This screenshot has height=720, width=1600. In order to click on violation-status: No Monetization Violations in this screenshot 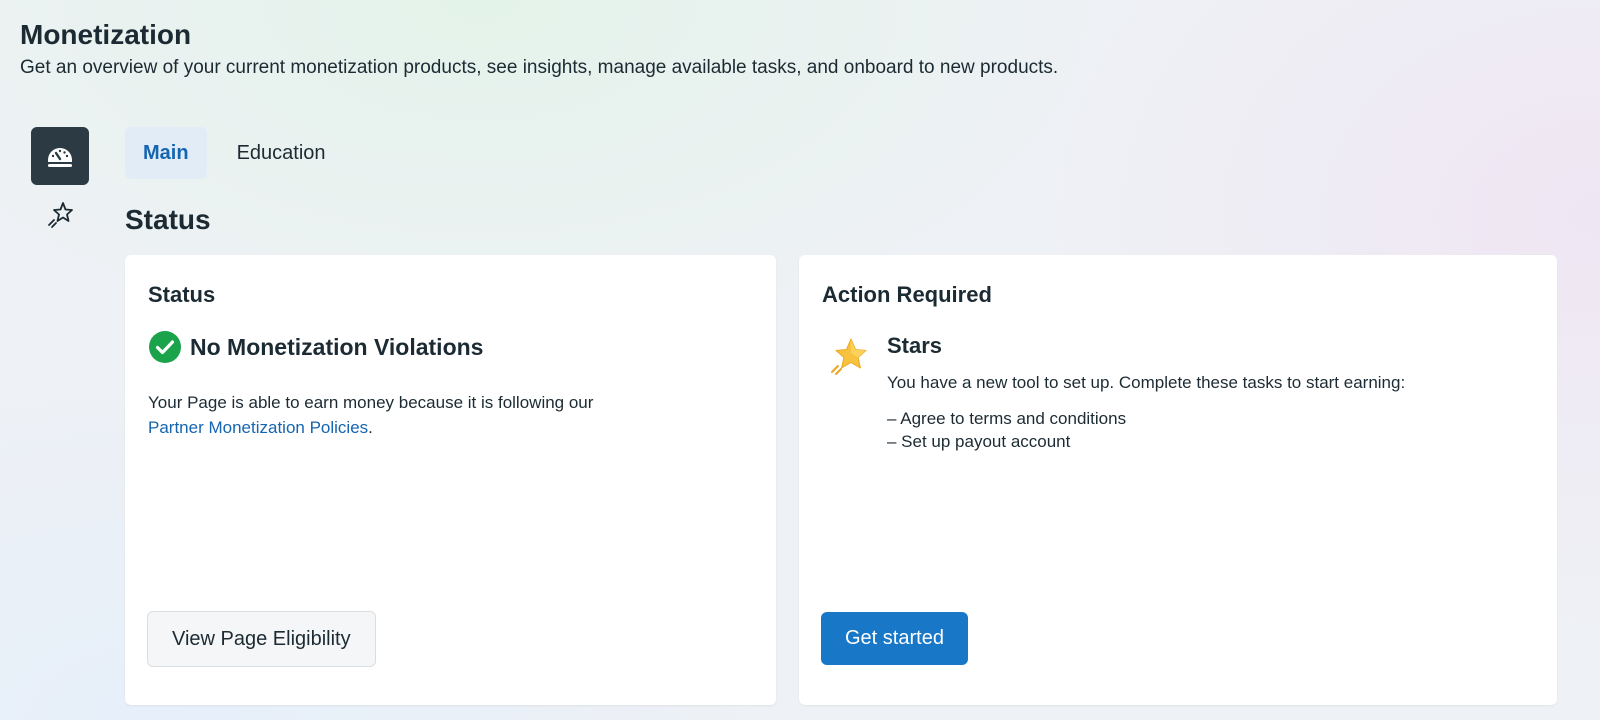, I will do `click(315, 347)`.